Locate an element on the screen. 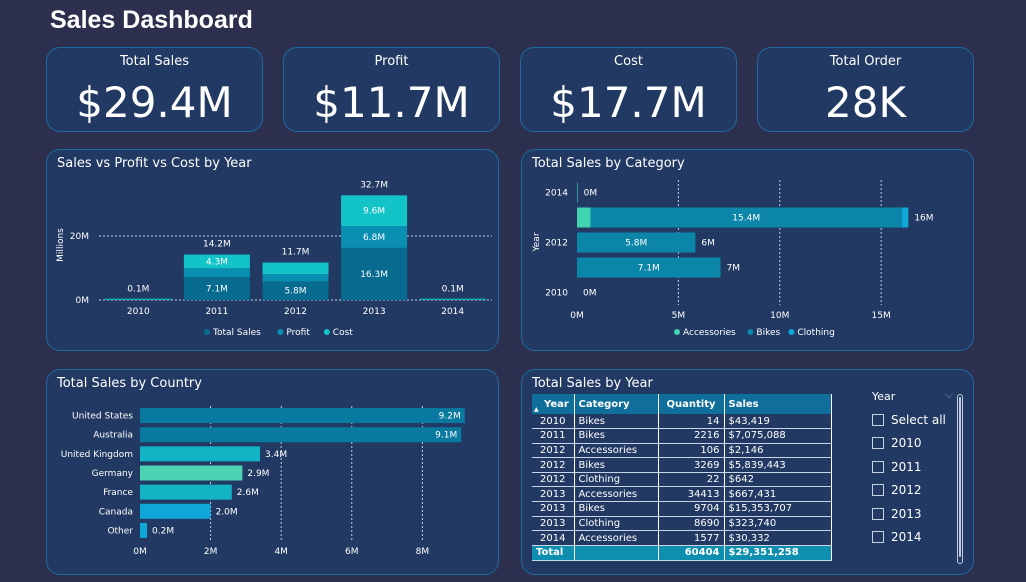 The width and height of the screenshot is (1026, 582). data-label: 6.8M is located at coordinates (374, 238).